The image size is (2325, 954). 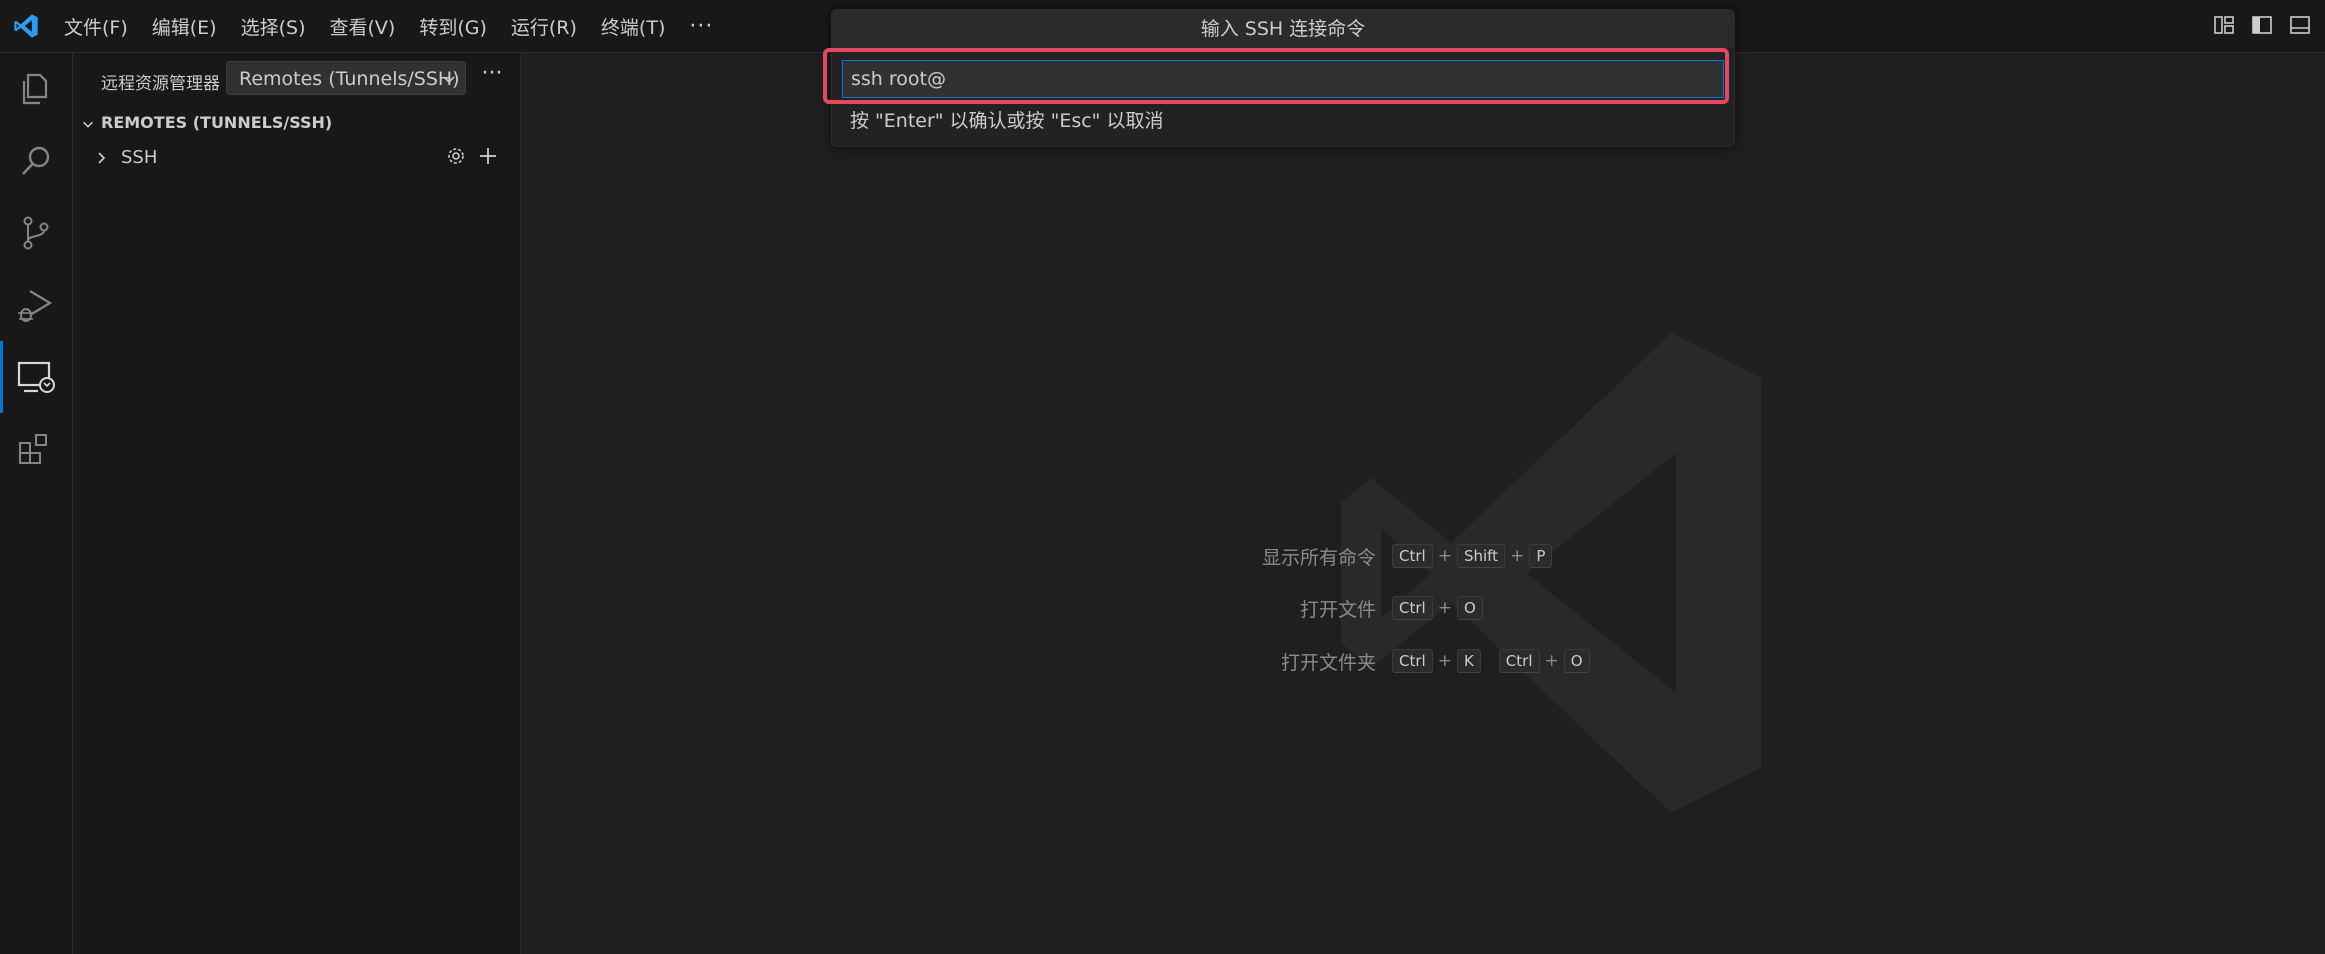 I want to click on shortcut-label: 打开文件夹, so click(x=1328, y=662).